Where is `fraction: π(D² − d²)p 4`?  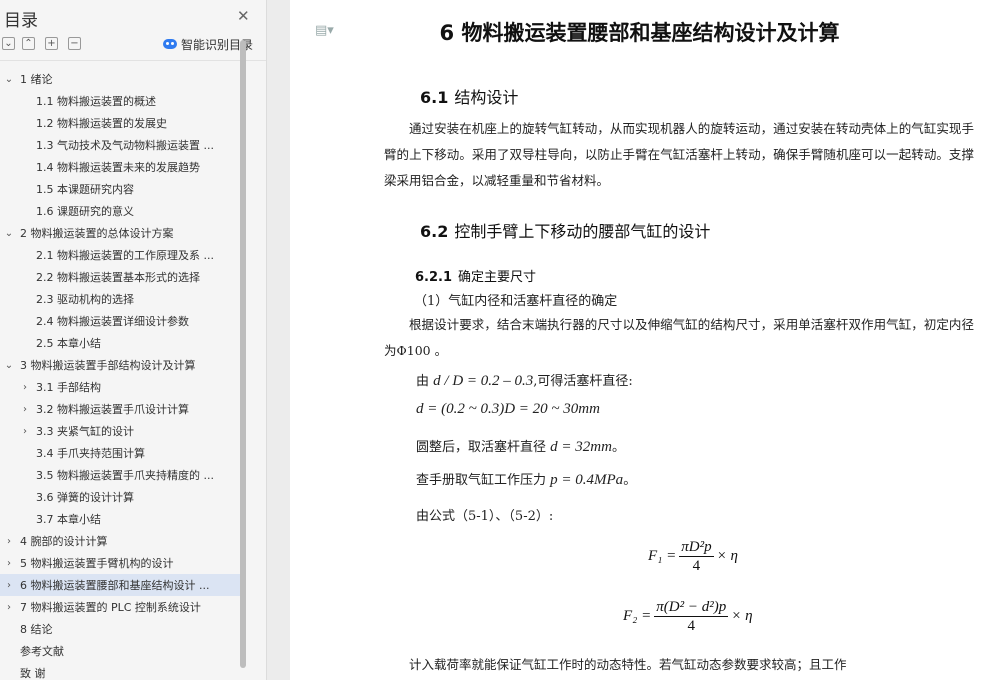 fraction: π(D² − d²)p 4 is located at coordinates (691, 616).